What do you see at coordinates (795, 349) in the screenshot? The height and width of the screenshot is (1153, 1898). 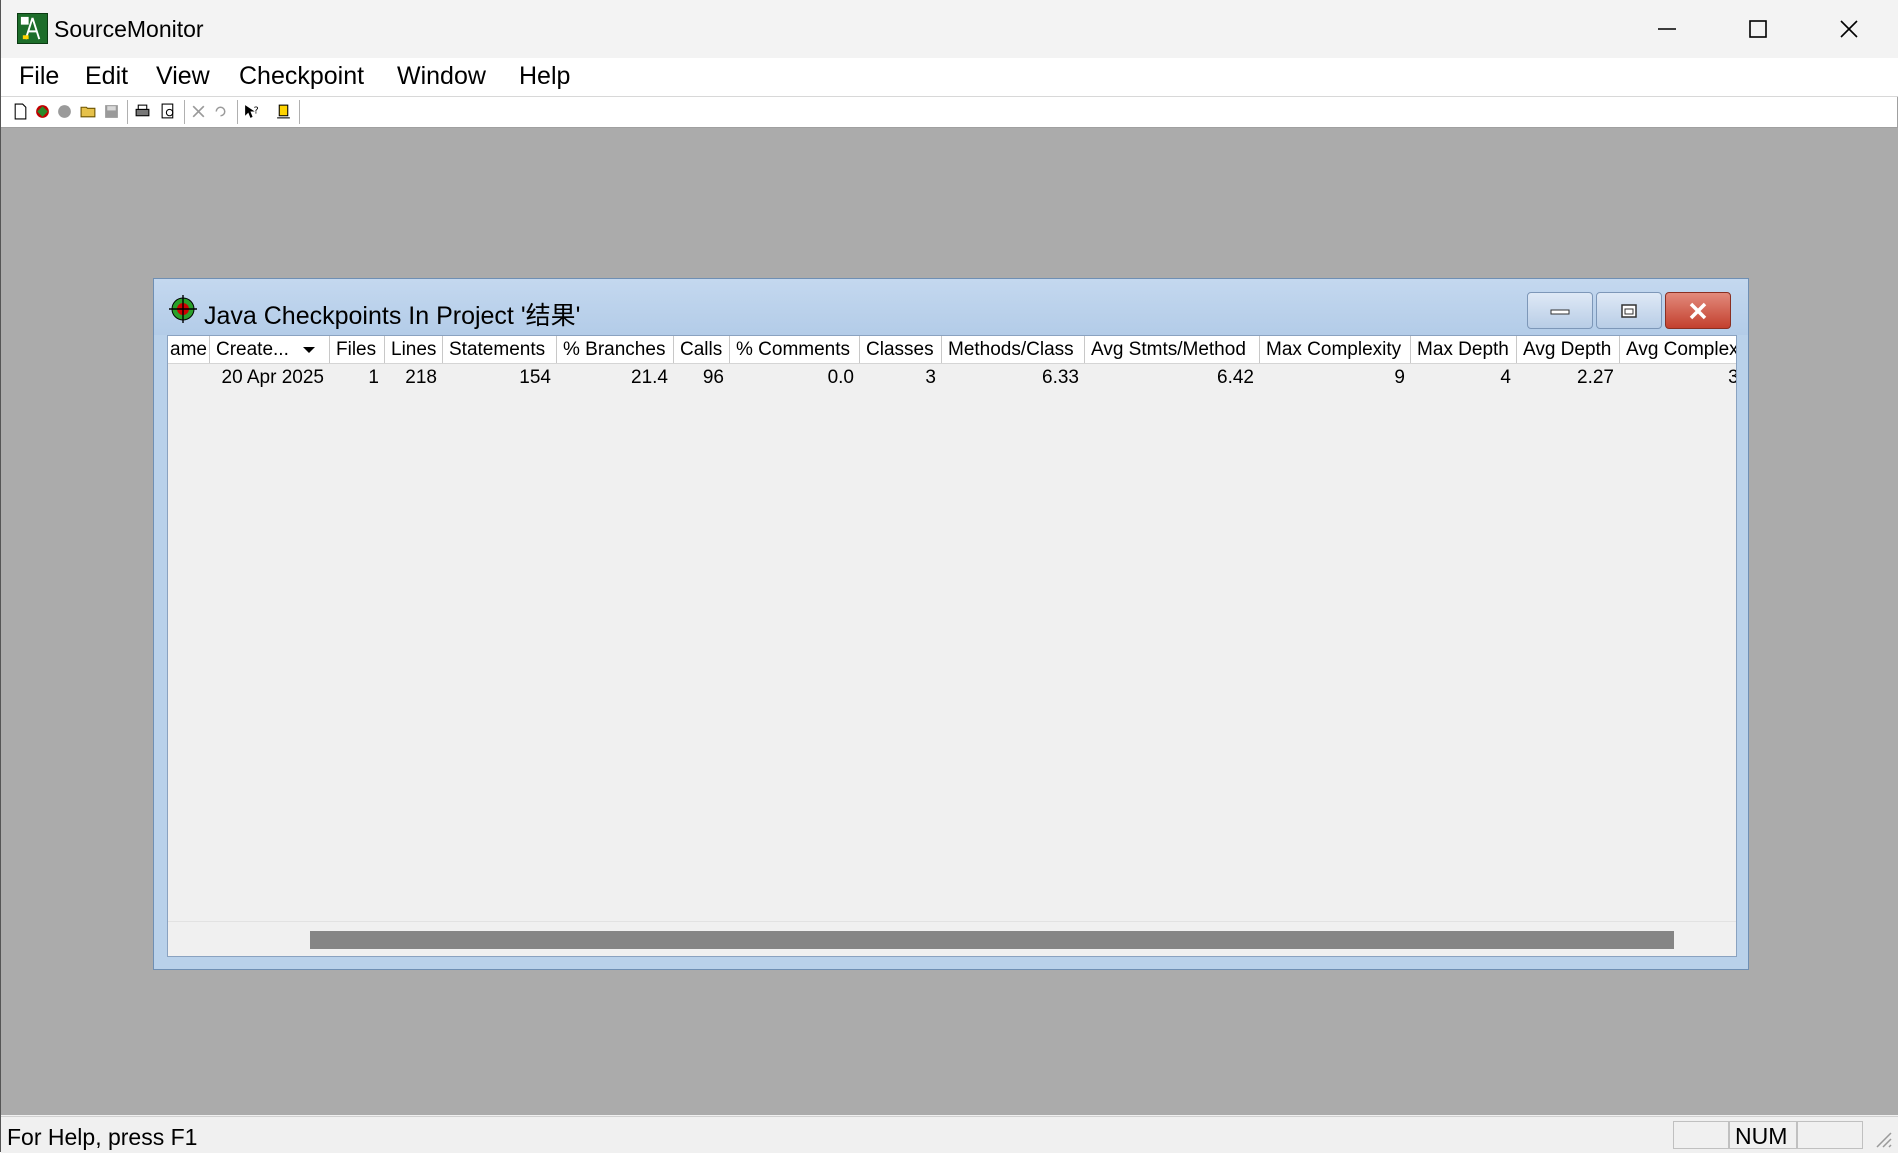 I see `column-header-comments: % Comments` at bounding box center [795, 349].